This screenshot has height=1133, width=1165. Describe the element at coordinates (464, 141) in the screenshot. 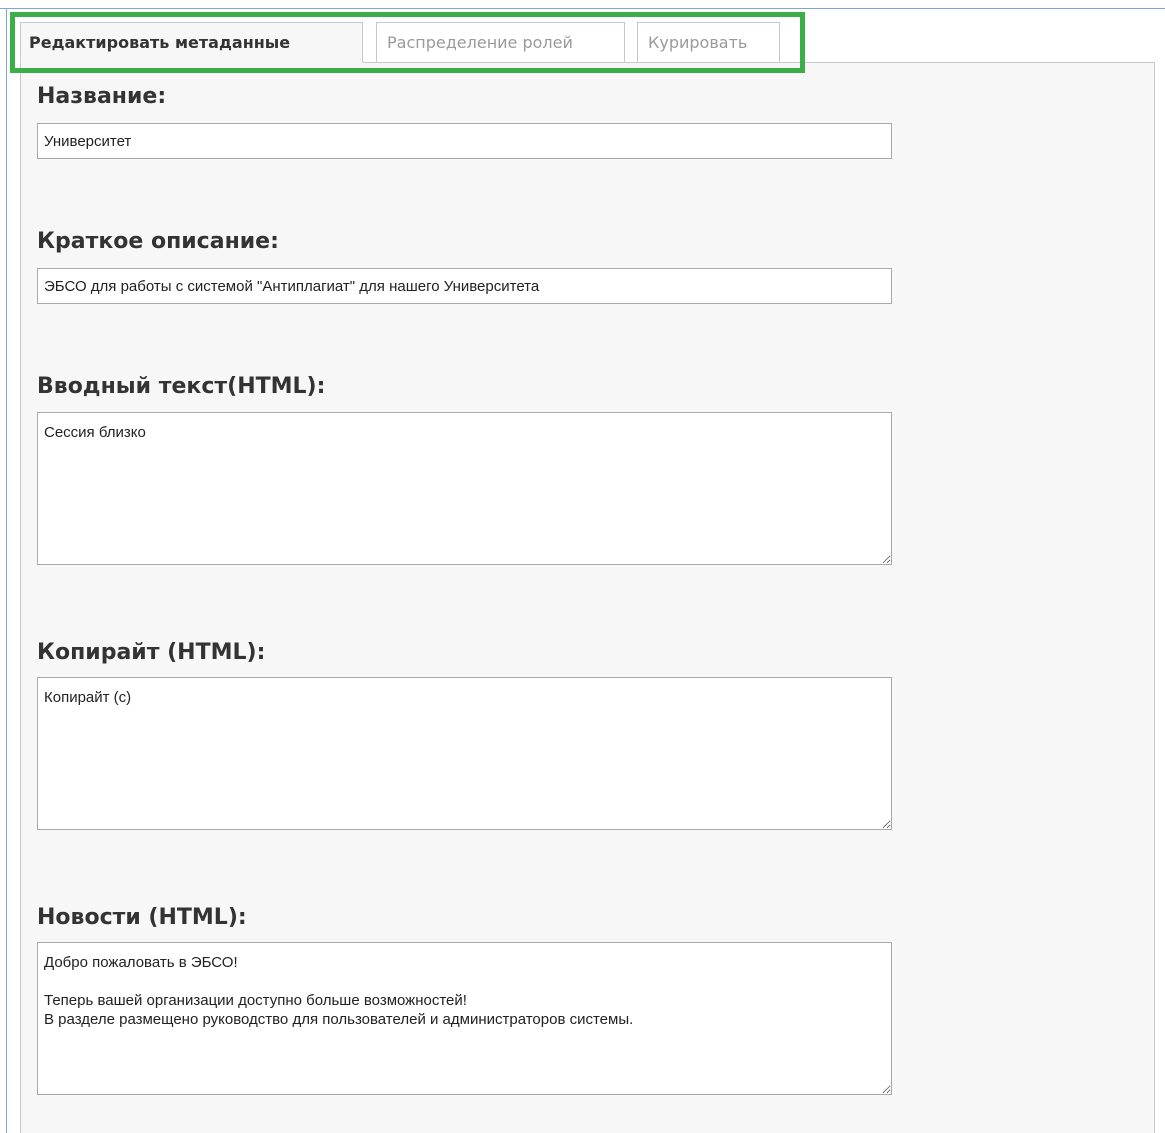

I see `name-input` at that location.